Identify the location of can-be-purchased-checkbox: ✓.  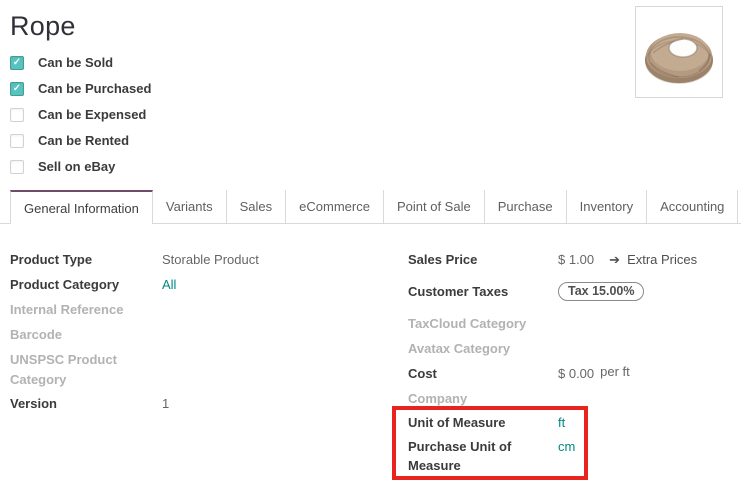
(17, 88).